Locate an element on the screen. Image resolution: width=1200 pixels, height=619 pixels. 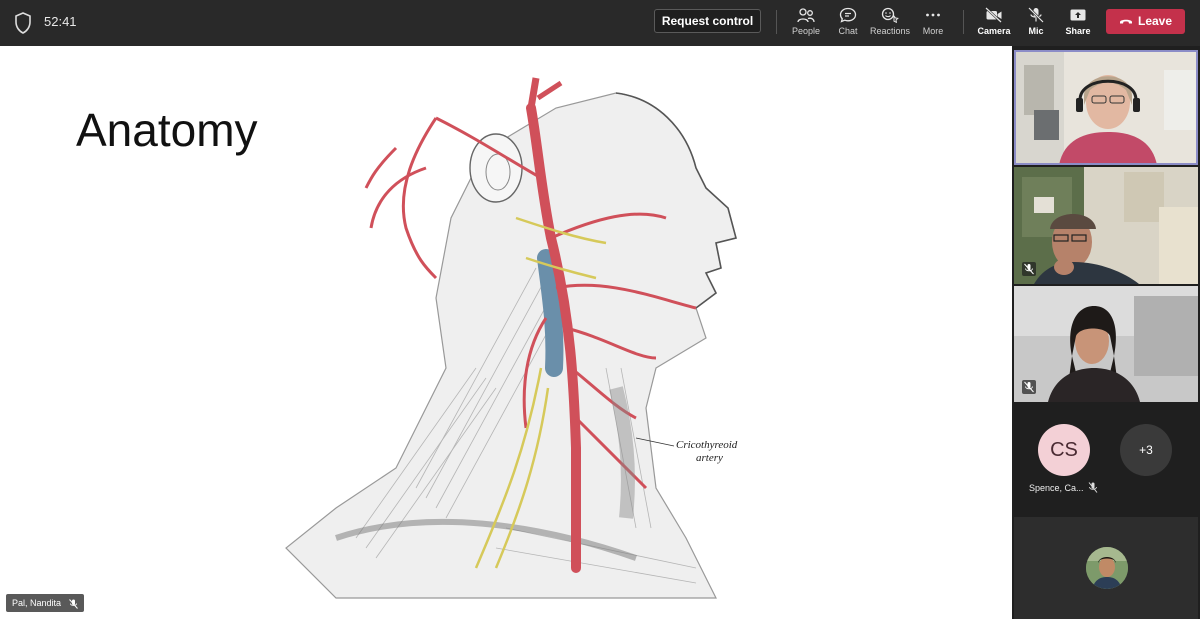
avatar-initials: CS is located at coordinates (1064, 450).